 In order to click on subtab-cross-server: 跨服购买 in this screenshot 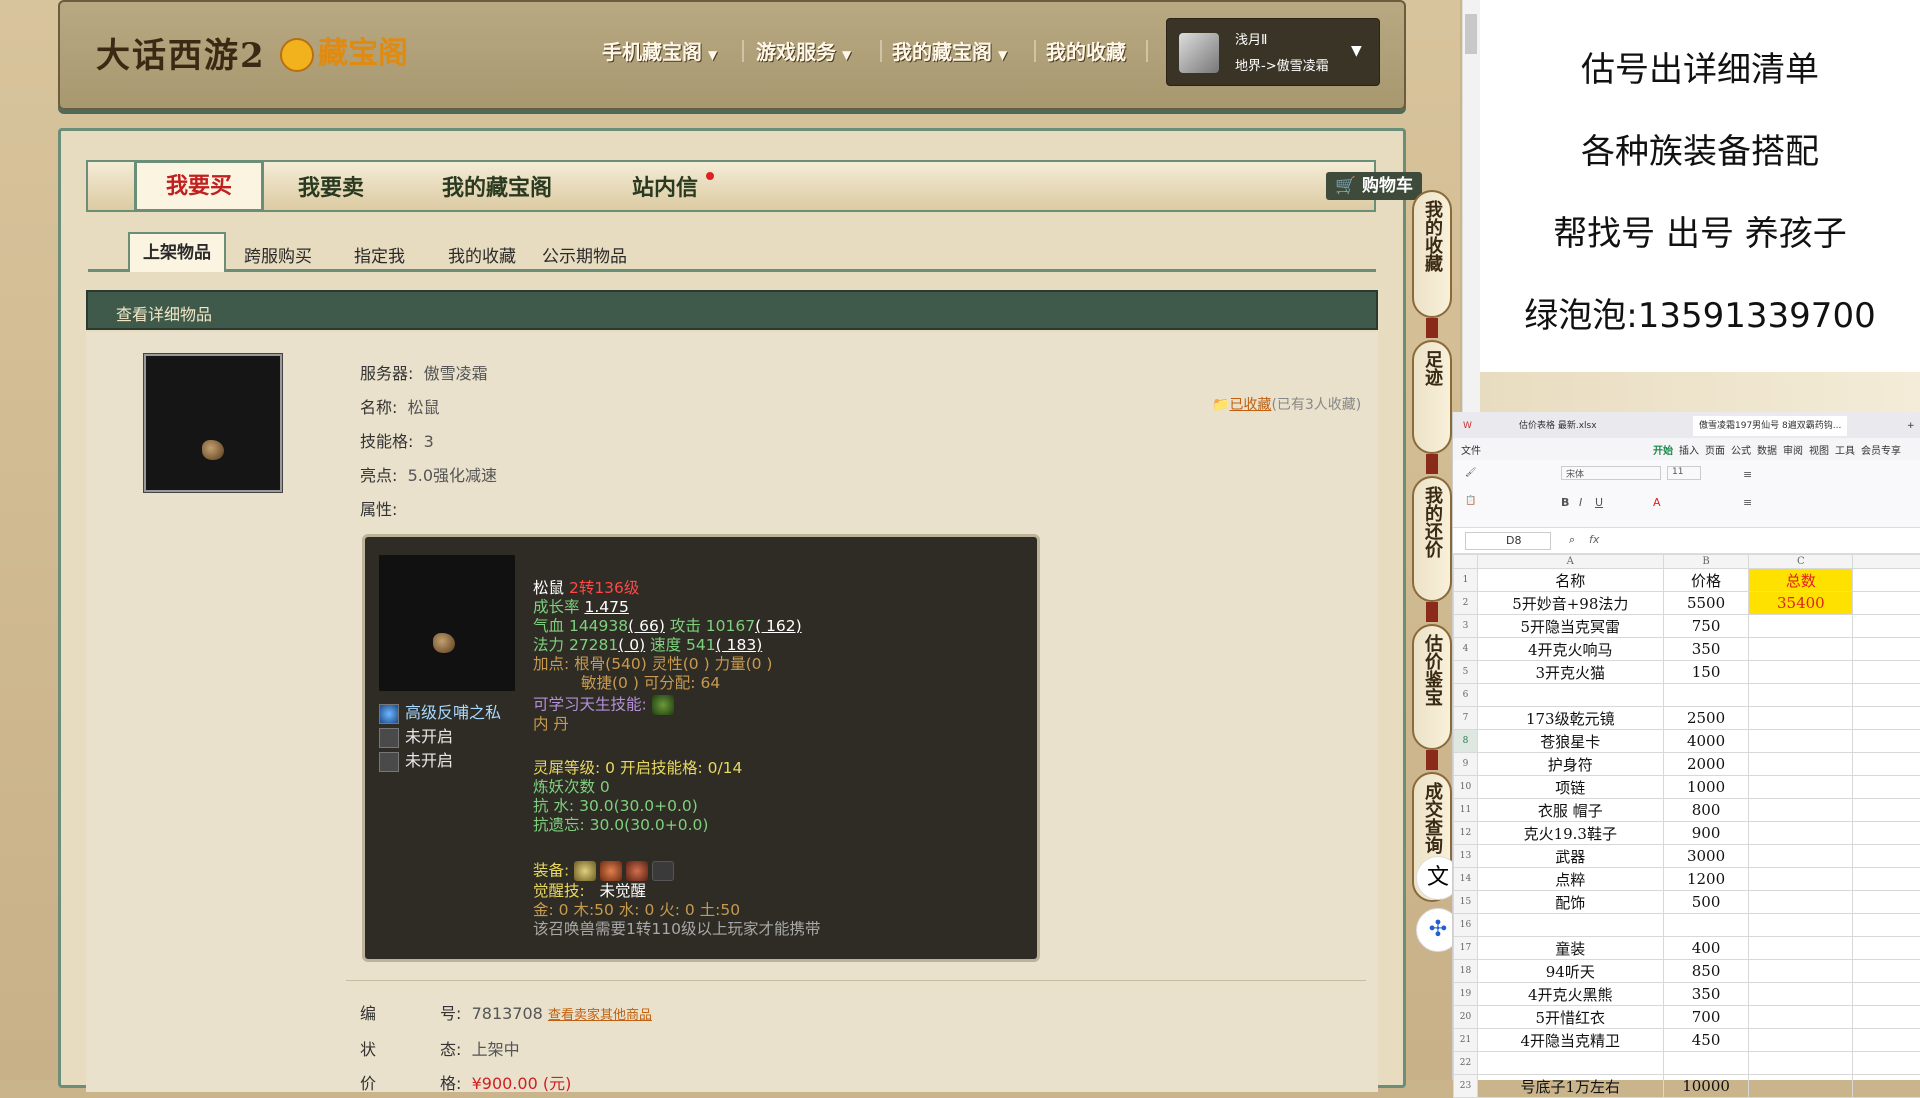, I will do `click(278, 254)`.